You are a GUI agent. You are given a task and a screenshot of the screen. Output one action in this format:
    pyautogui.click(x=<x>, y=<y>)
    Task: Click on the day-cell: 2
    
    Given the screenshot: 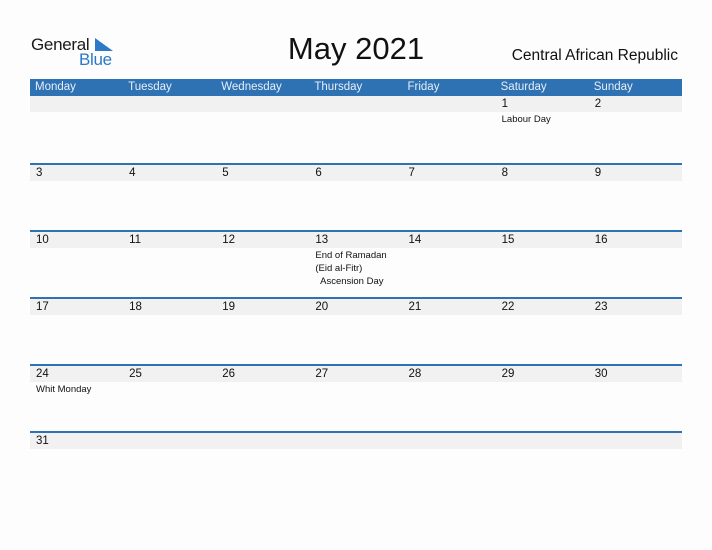 What is the action you would take?
    pyautogui.click(x=635, y=111)
    